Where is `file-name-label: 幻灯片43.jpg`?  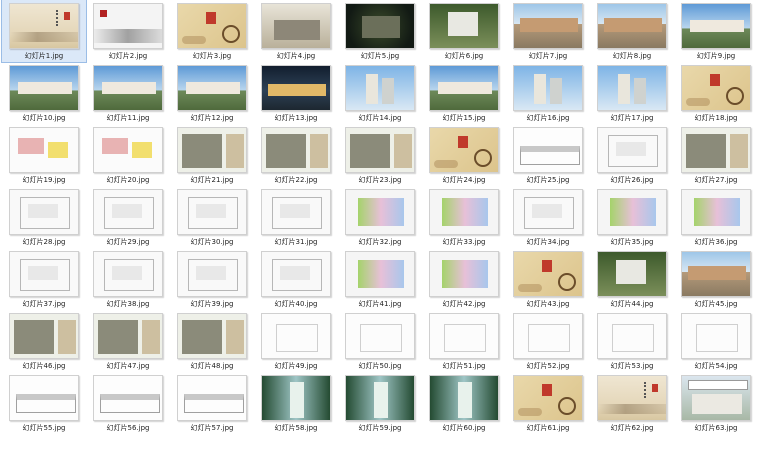 file-name-label: 幻灯片43.jpg is located at coordinates (548, 304).